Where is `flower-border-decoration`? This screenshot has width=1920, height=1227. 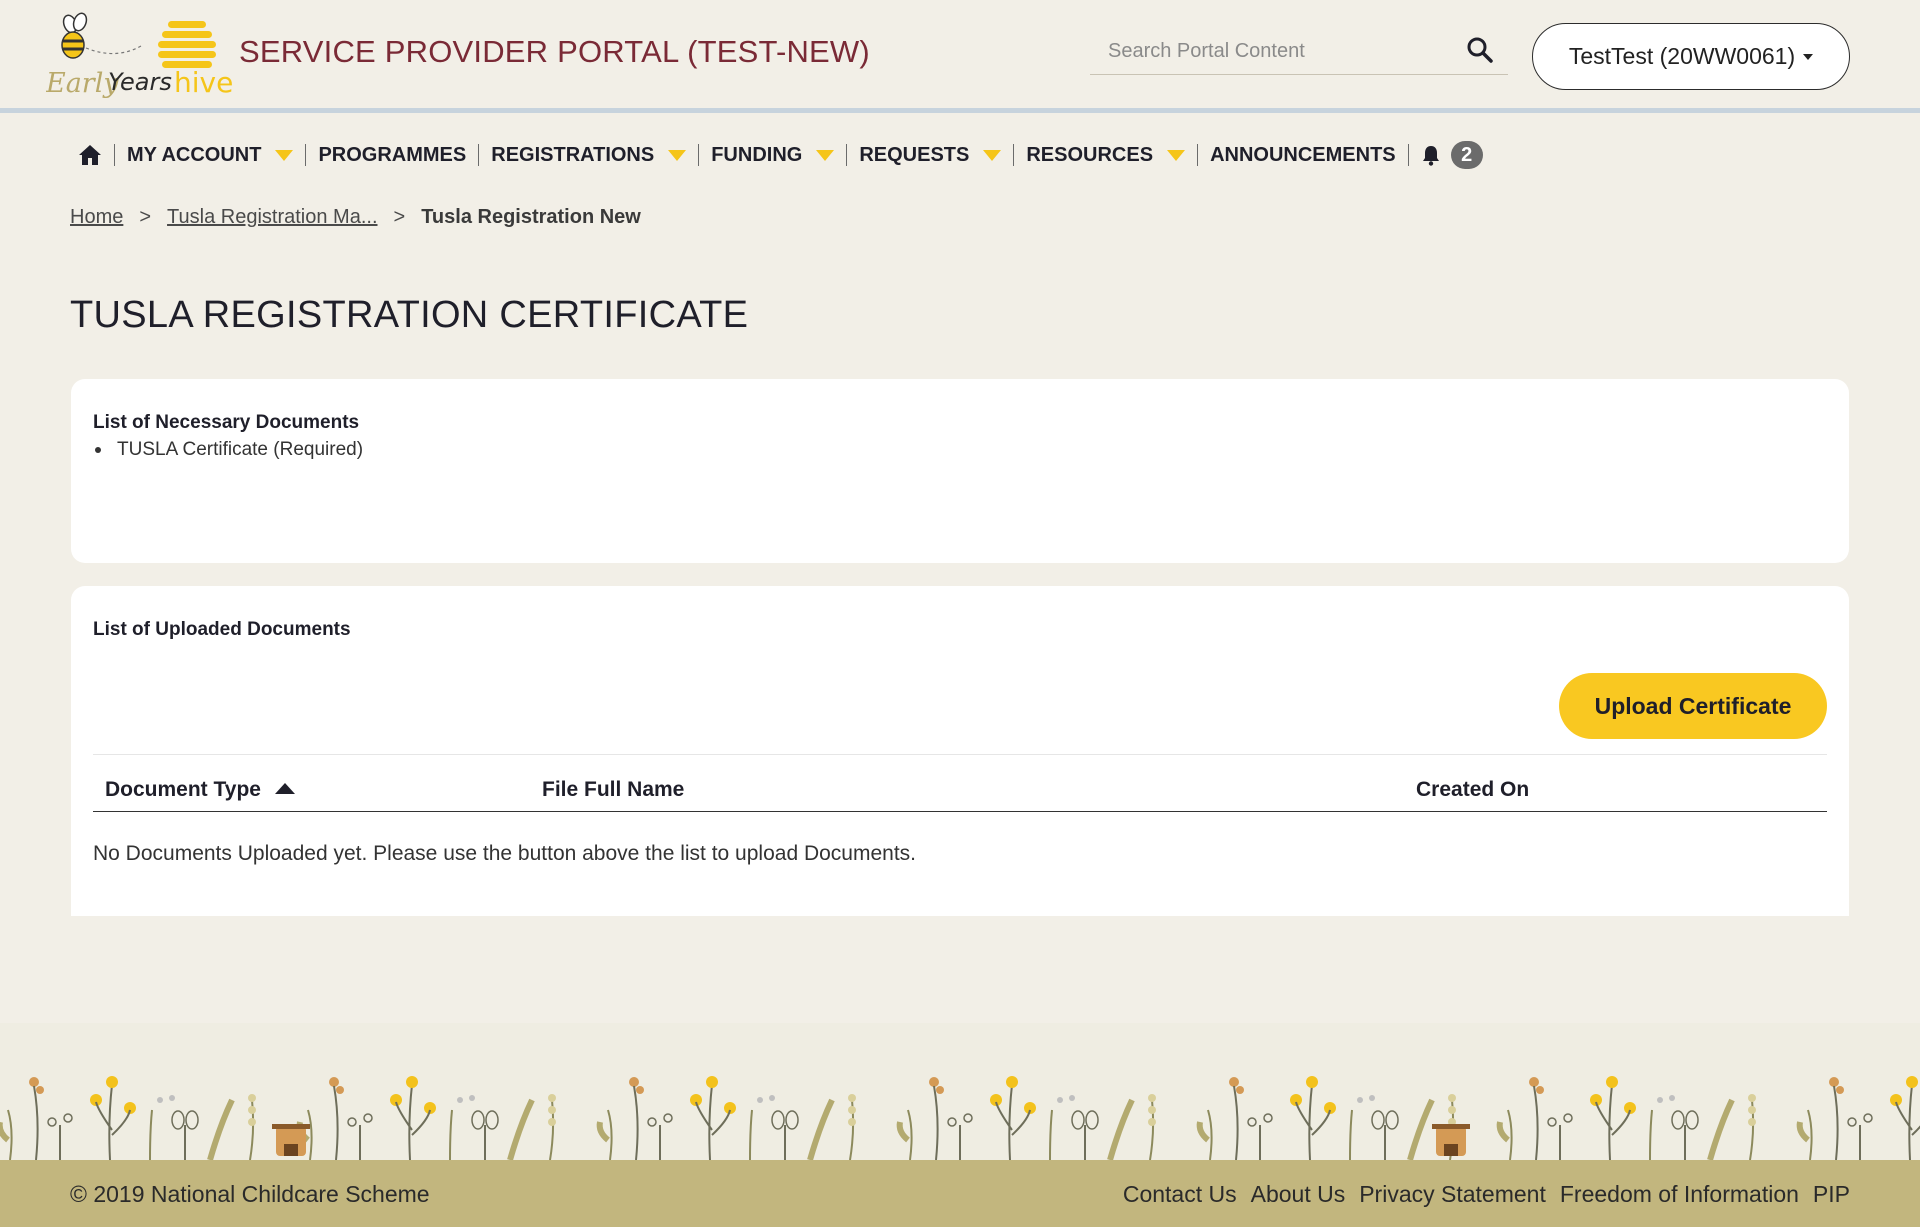 flower-border-decoration is located at coordinates (960, 1115).